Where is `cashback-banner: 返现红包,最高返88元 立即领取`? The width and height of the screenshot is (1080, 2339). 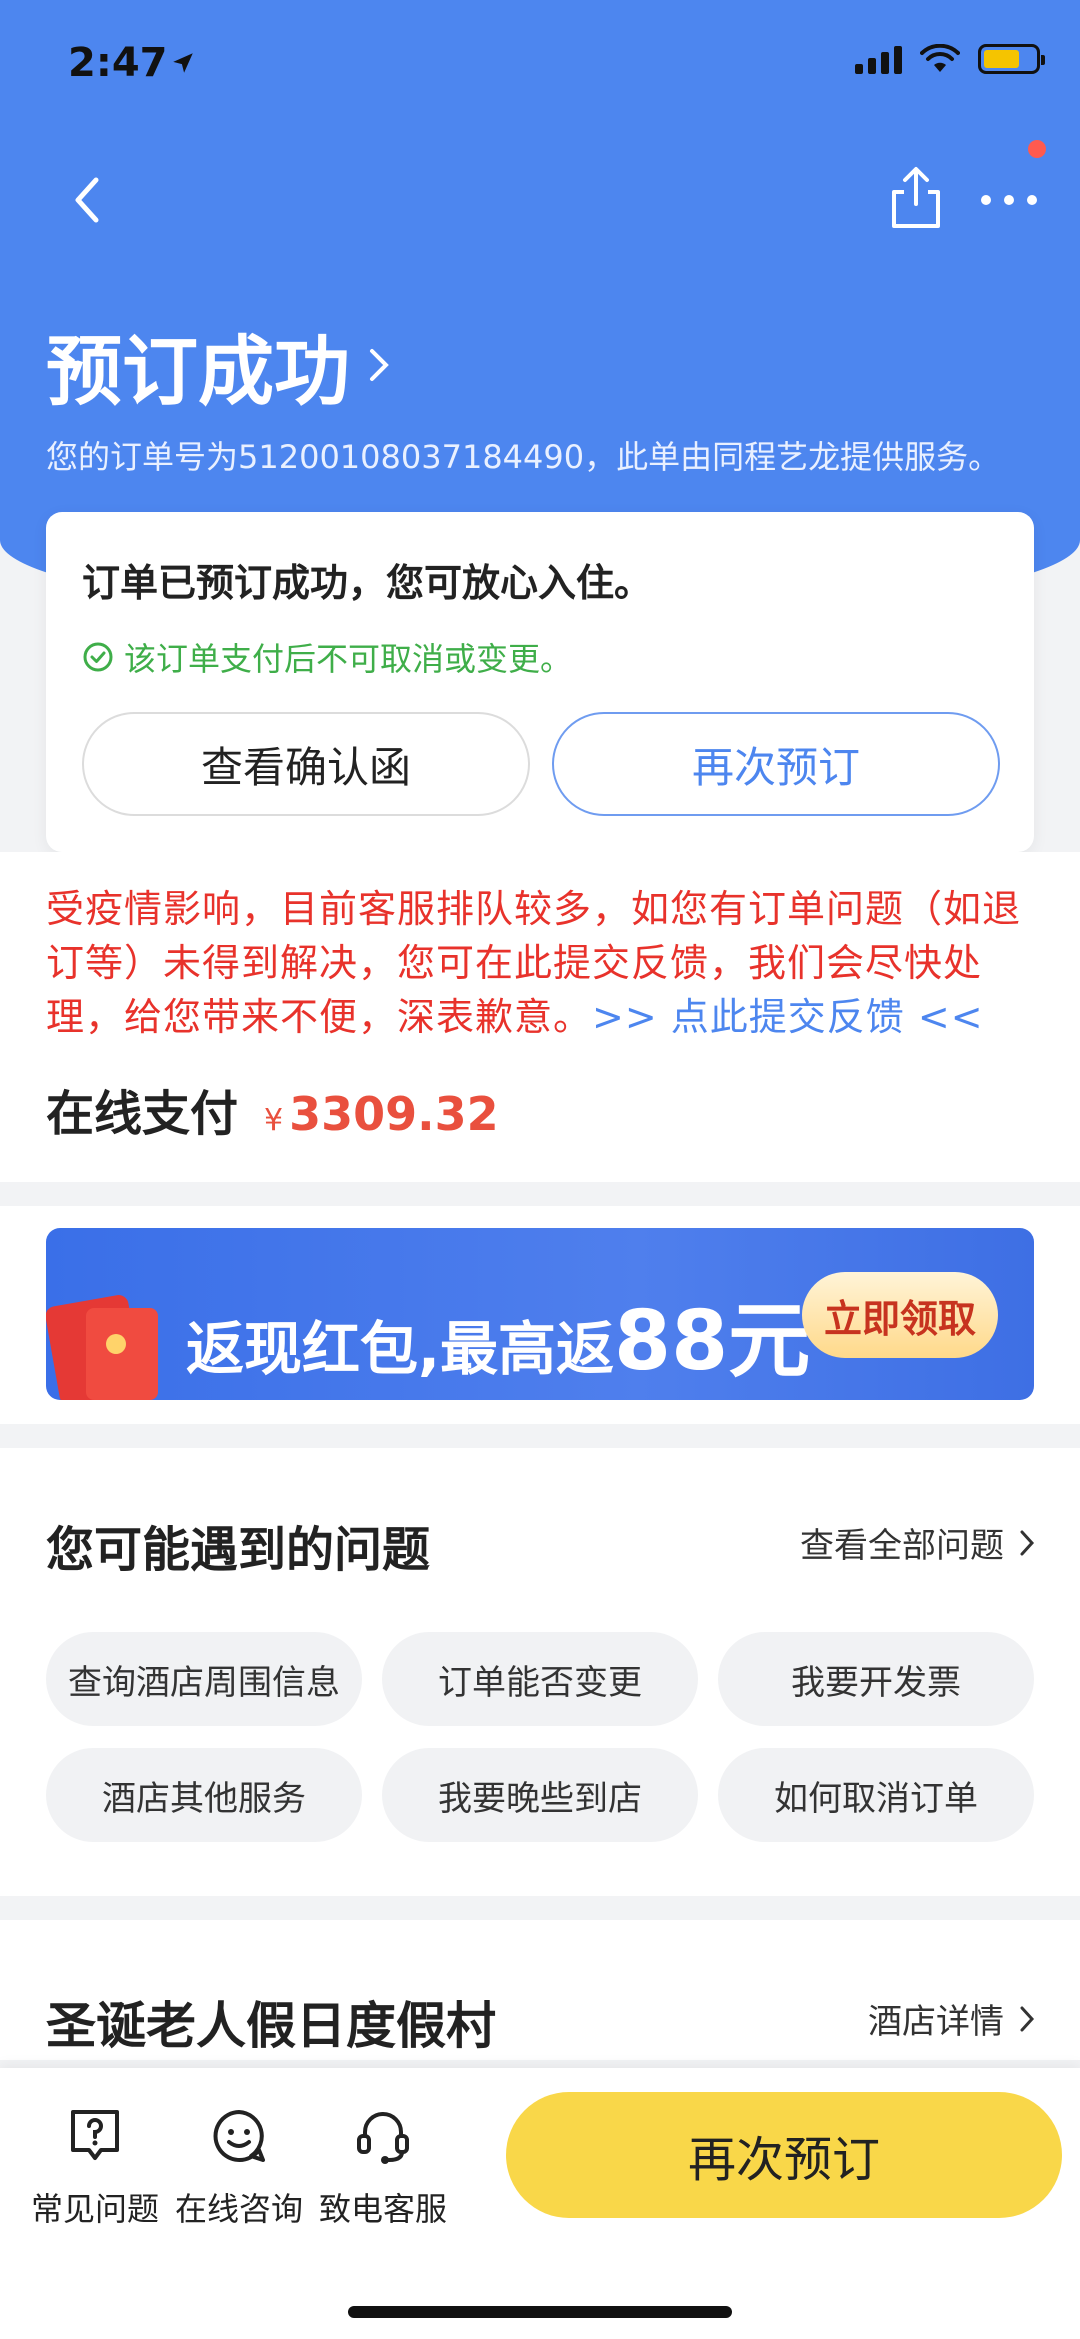
cashback-banner: 返现红包,最高返88元 立即领取 is located at coordinates (540, 1314).